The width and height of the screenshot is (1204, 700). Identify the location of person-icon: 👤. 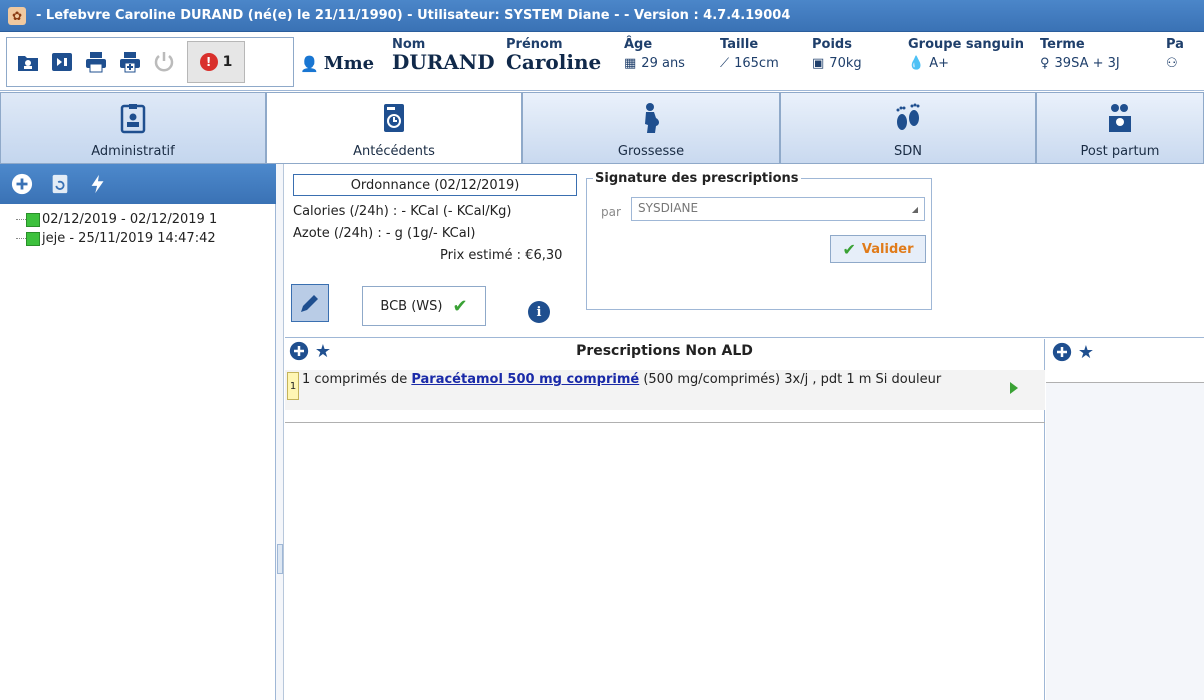
(309, 63).